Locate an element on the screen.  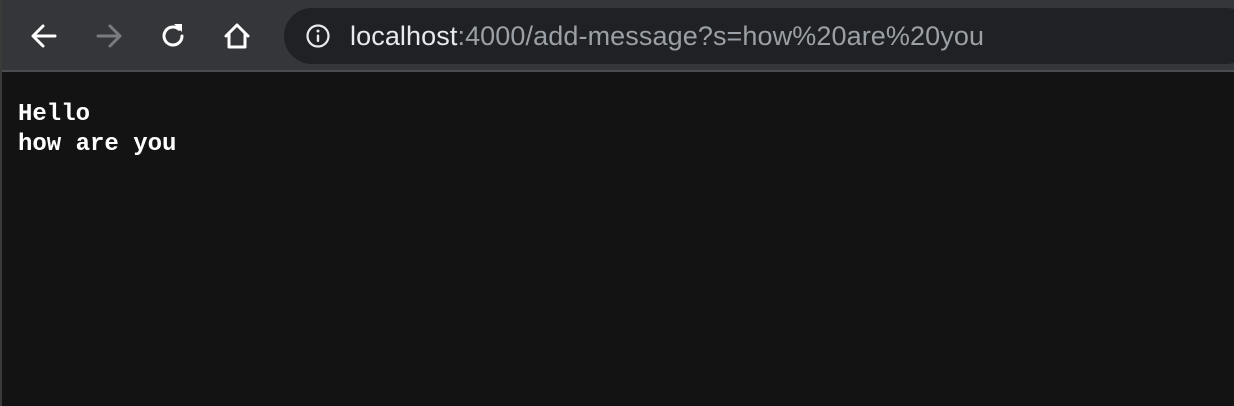
url-host: localhost is located at coordinates (404, 35).